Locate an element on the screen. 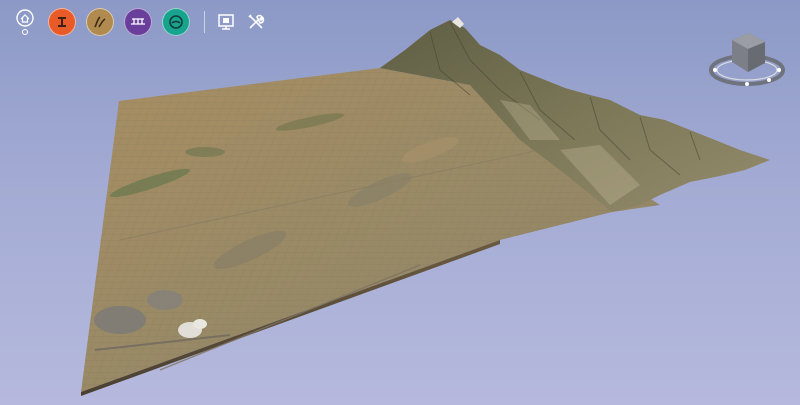 This screenshot has height=405, width=800. navigation-cube is located at coordinates (747, 63).